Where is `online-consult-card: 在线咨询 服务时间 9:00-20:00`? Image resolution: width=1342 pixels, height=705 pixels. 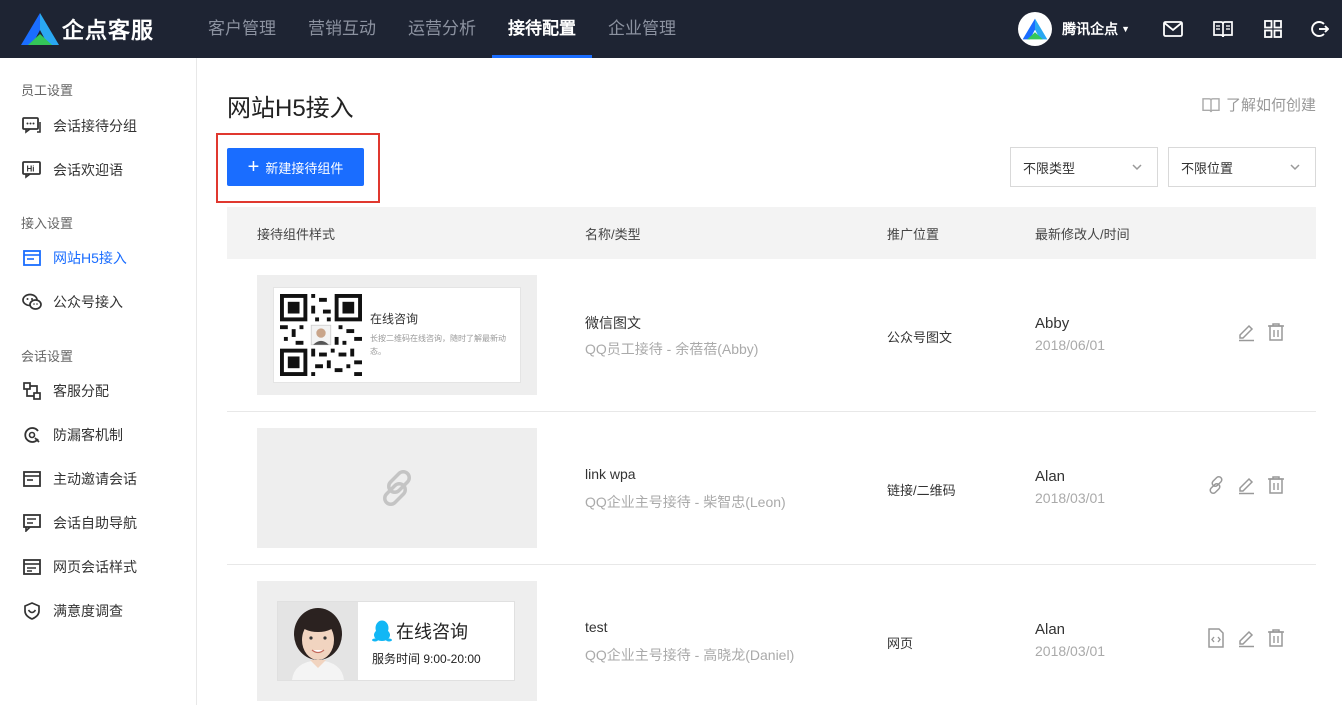
online-consult-card: 在线咨询 服务时间 9:00-20:00 is located at coordinates (396, 641).